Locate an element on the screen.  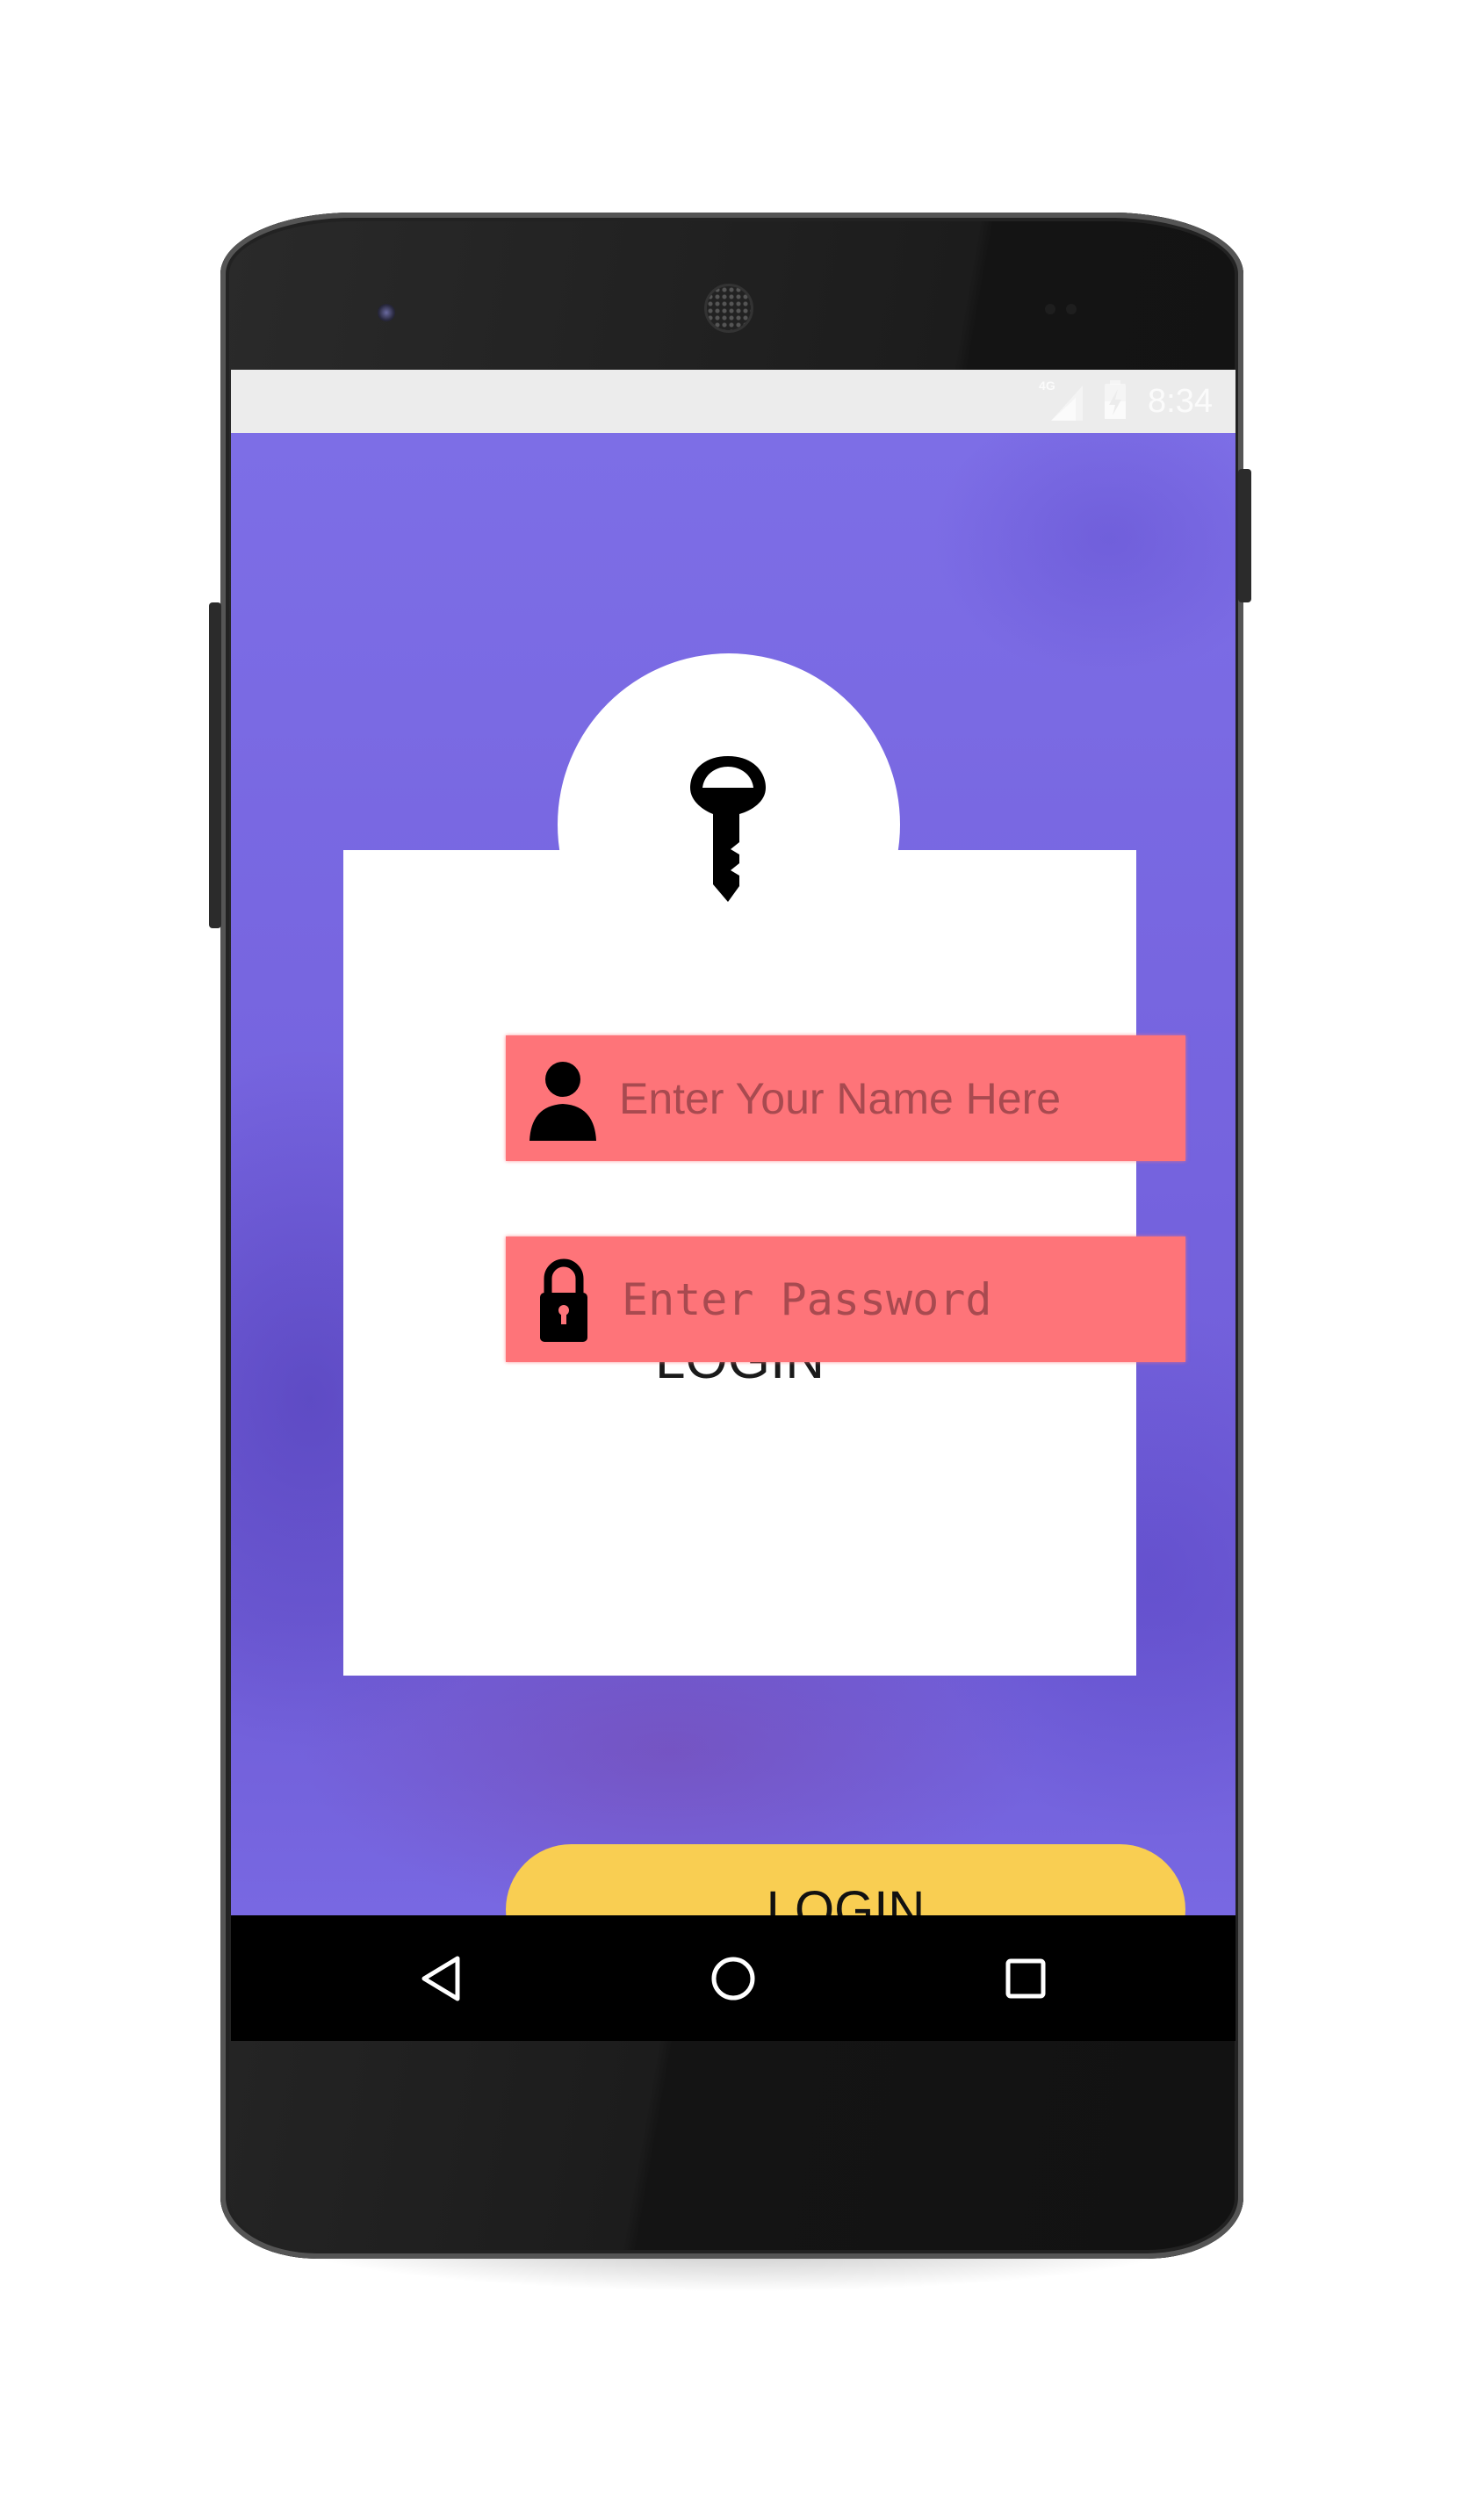
power-button is located at coordinates (1244, 535).